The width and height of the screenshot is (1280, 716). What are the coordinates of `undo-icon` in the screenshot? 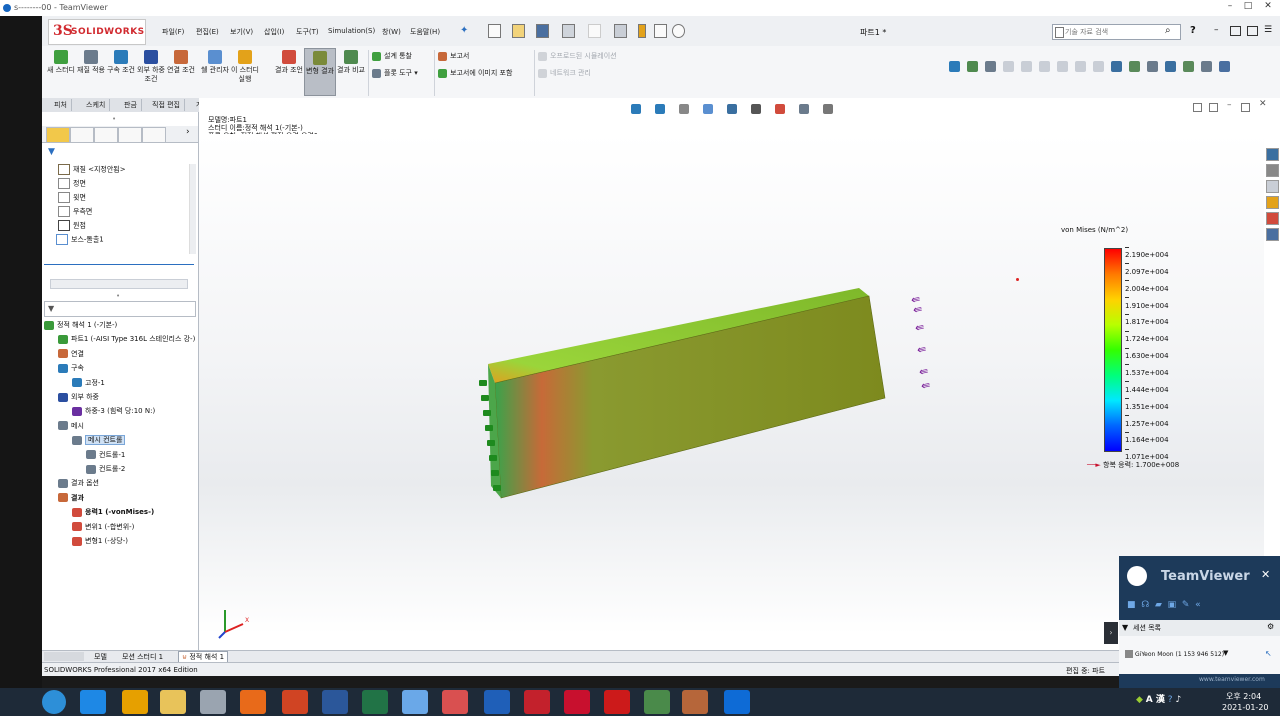 It's located at (594, 31).